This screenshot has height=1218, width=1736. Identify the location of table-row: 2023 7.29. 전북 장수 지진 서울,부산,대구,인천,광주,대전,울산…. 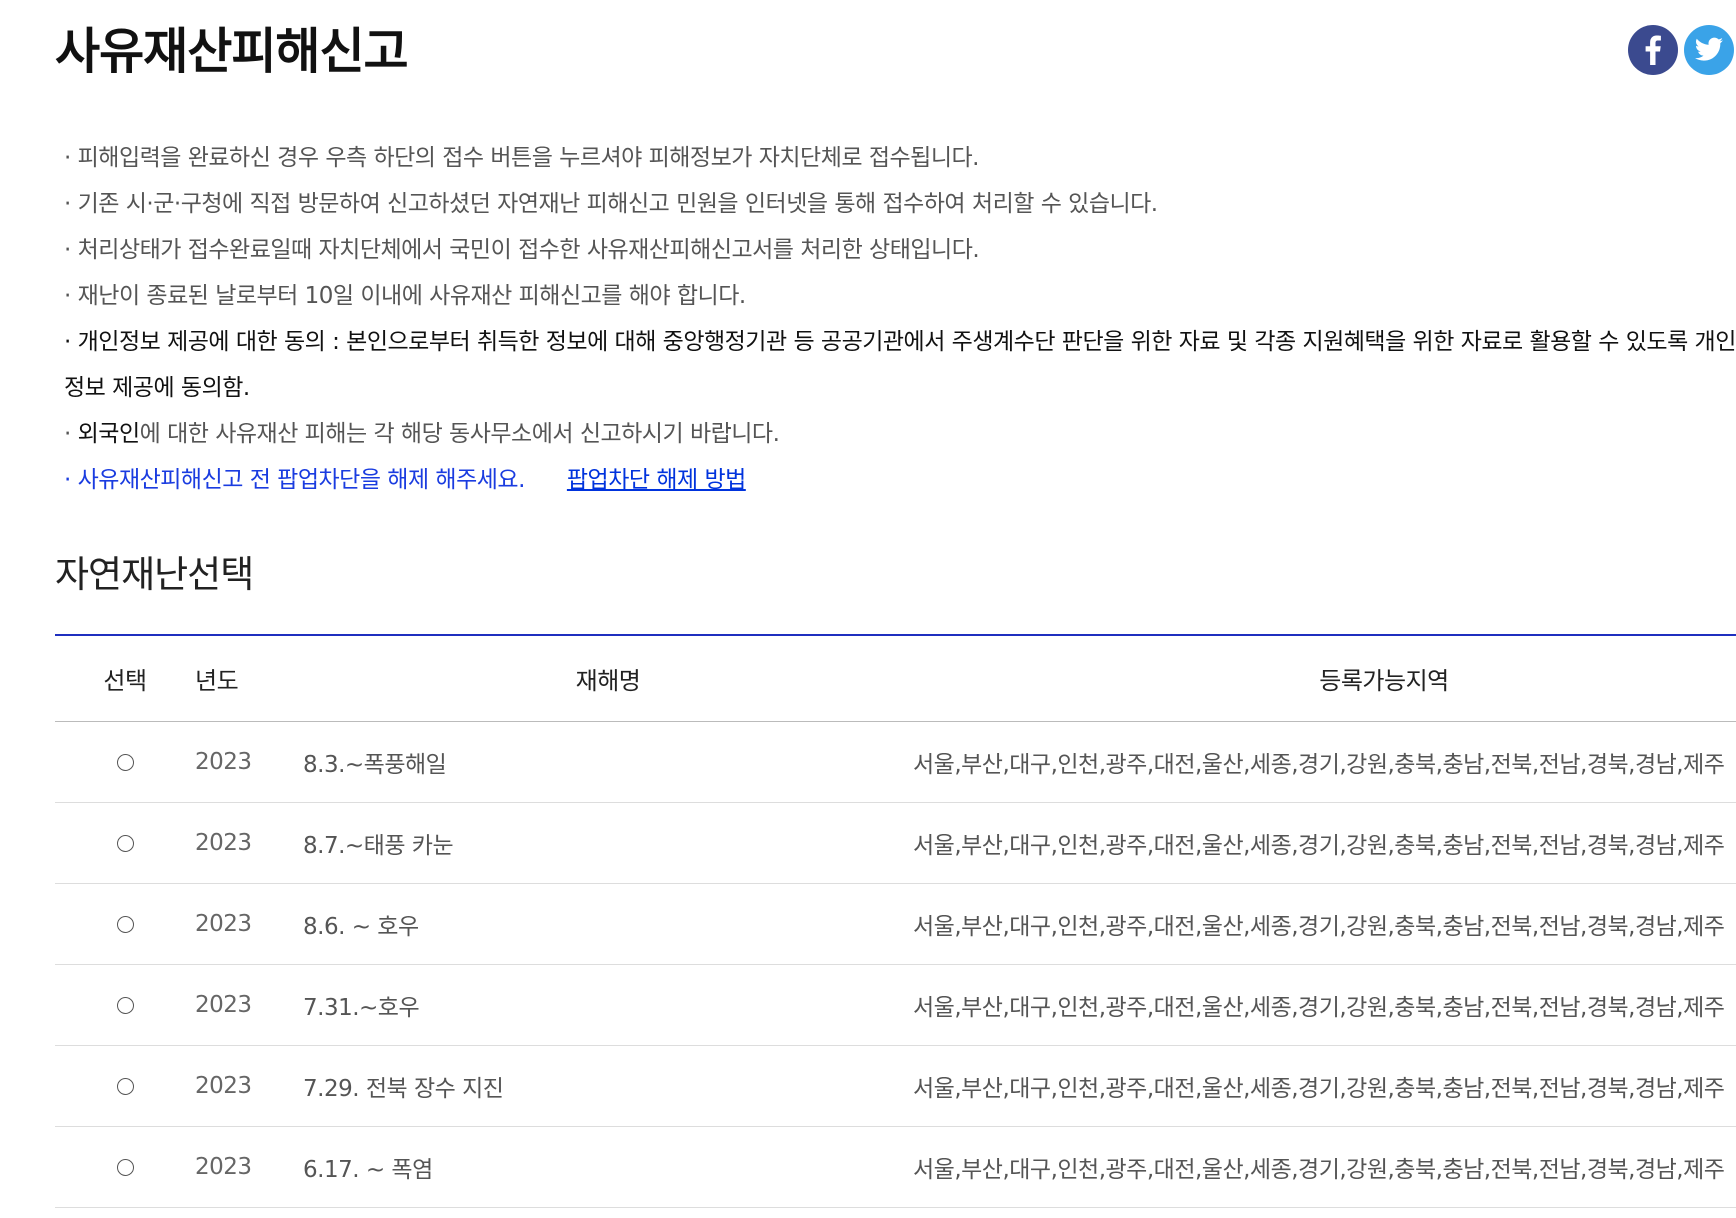
(895, 1086).